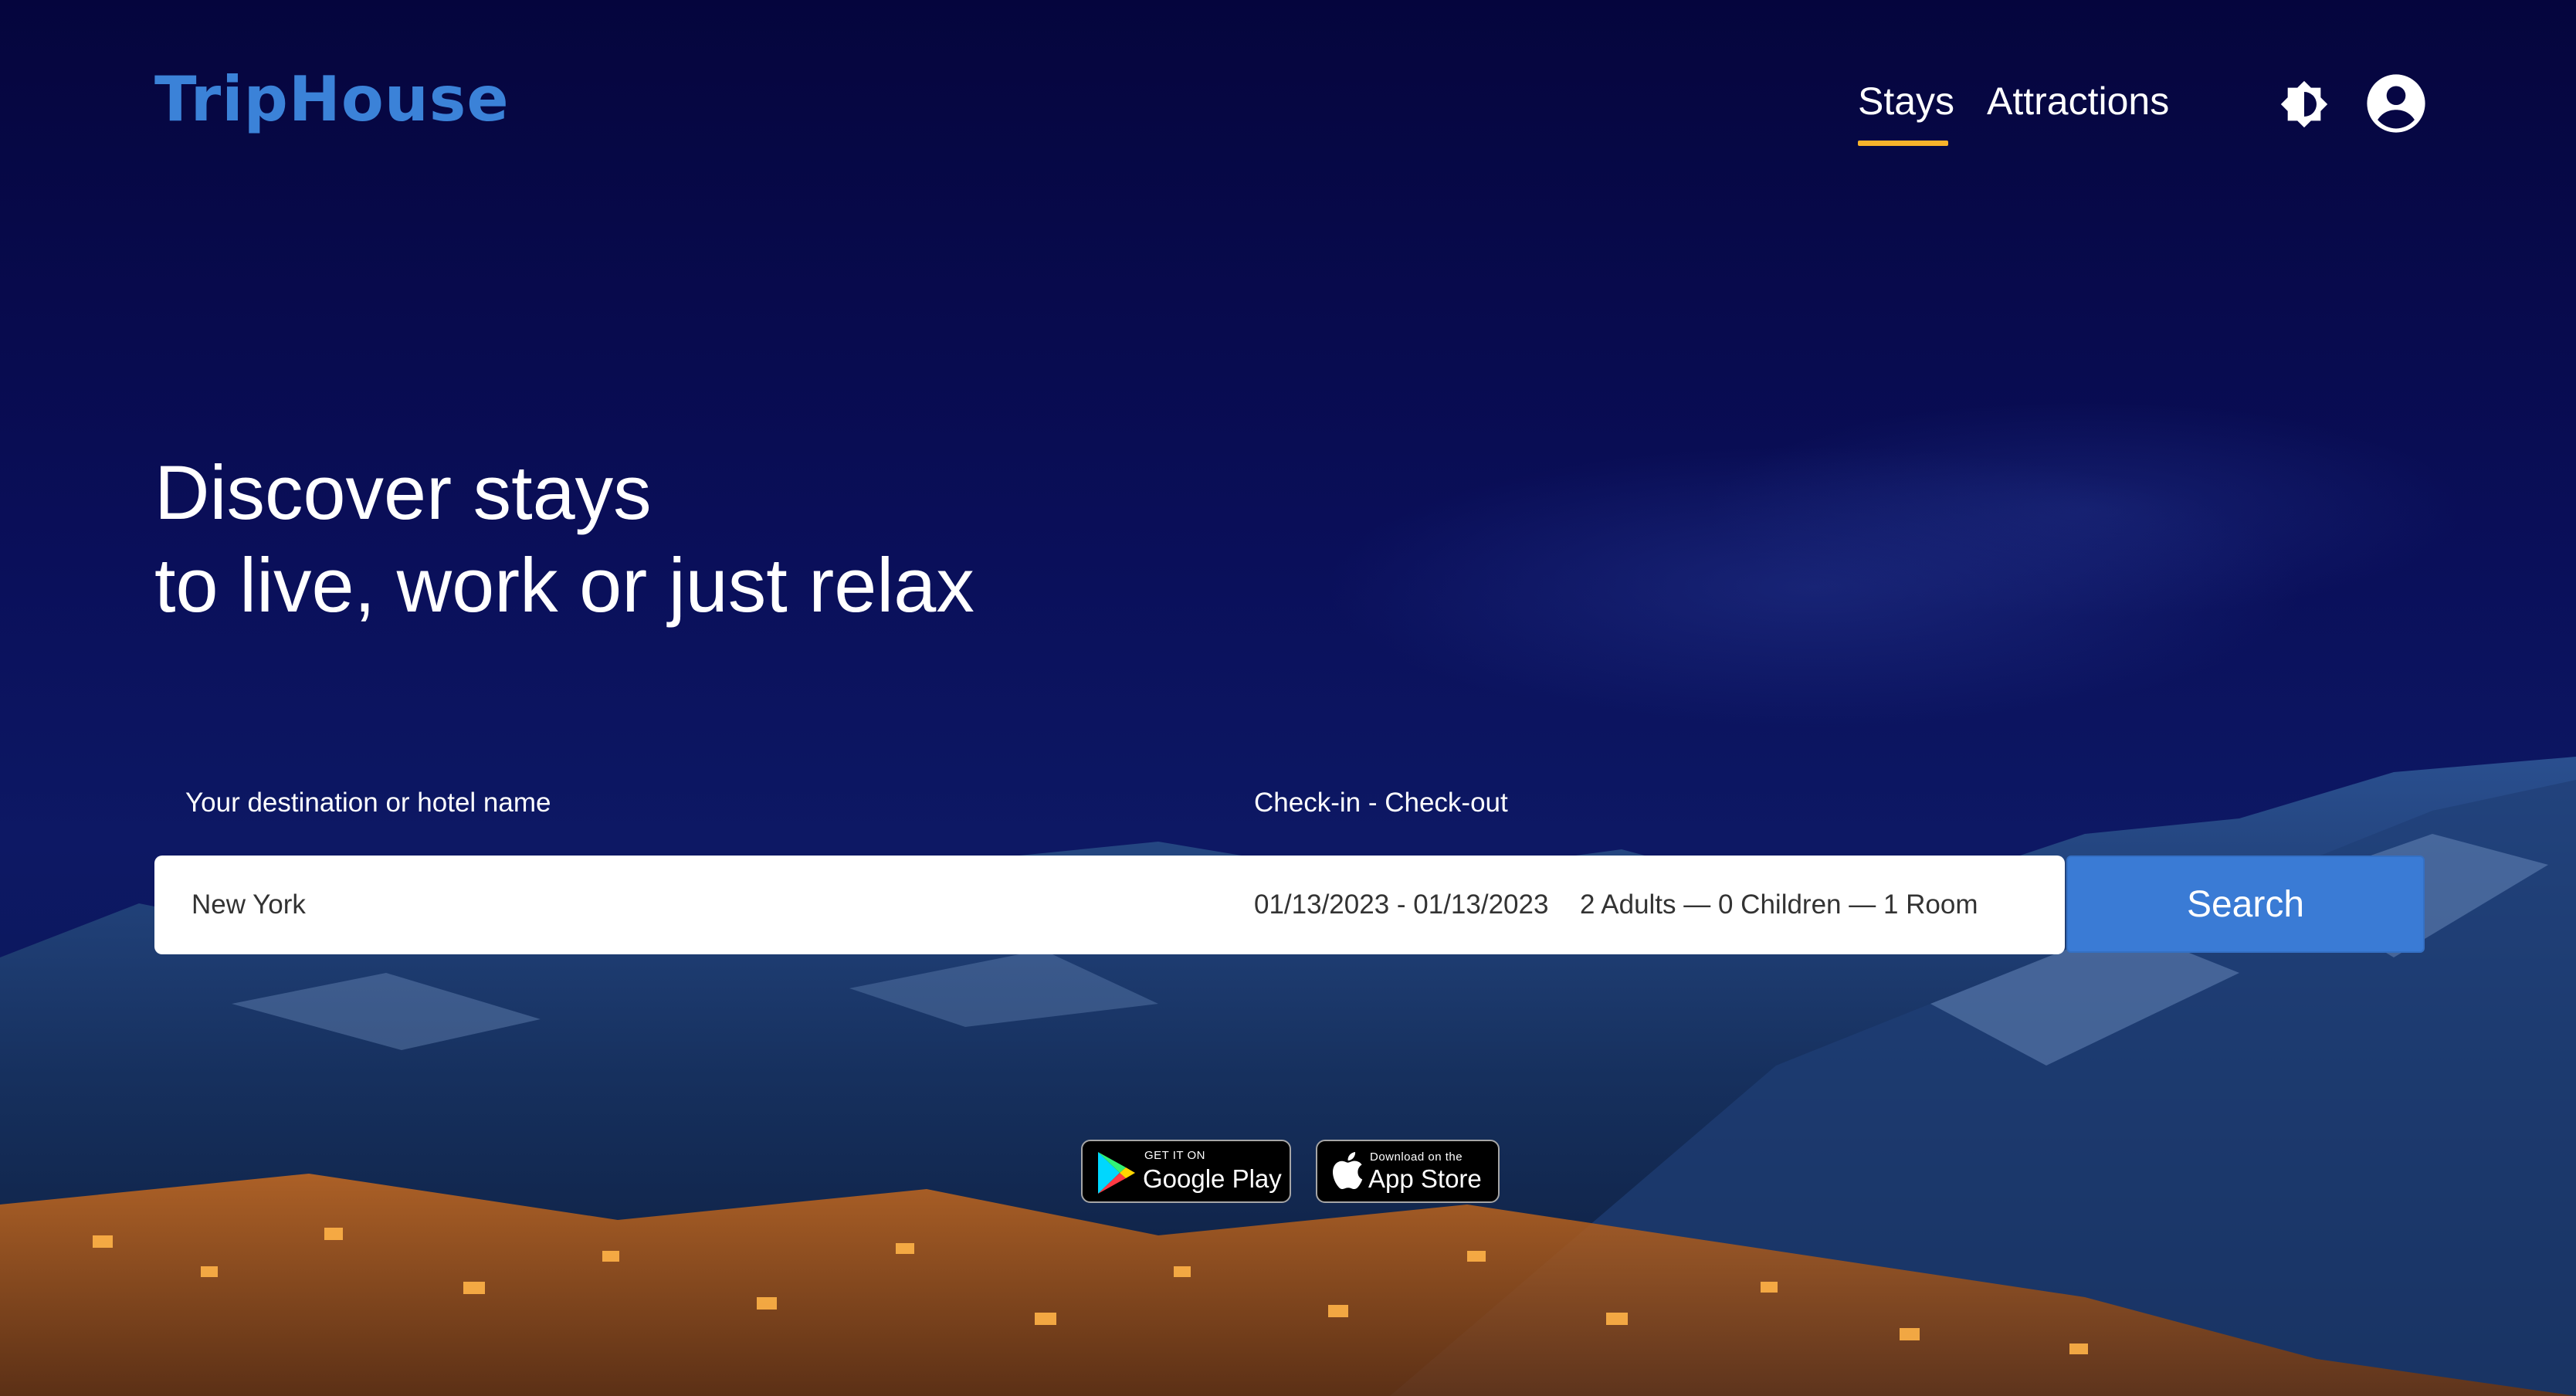  What do you see at coordinates (1903, 143) in the screenshot?
I see `nav-active-indicator` at bounding box center [1903, 143].